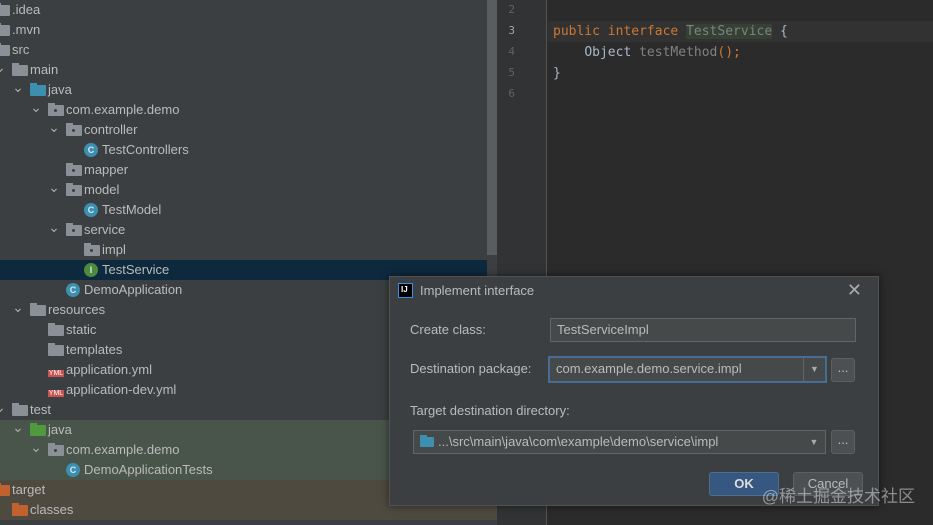 The height and width of the screenshot is (525, 933). What do you see at coordinates (490, 410) in the screenshot?
I see `target-directory-label: Target destination directory:` at bounding box center [490, 410].